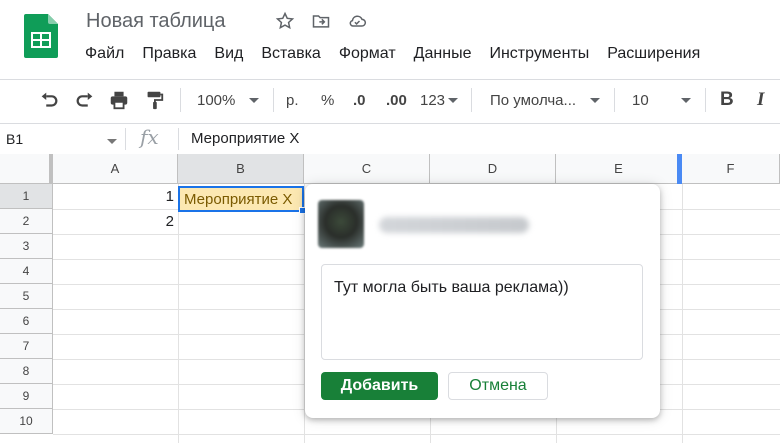 The width and height of the screenshot is (780, 443). I want to click on add-comment-button: Добавить, so click(379, 386).